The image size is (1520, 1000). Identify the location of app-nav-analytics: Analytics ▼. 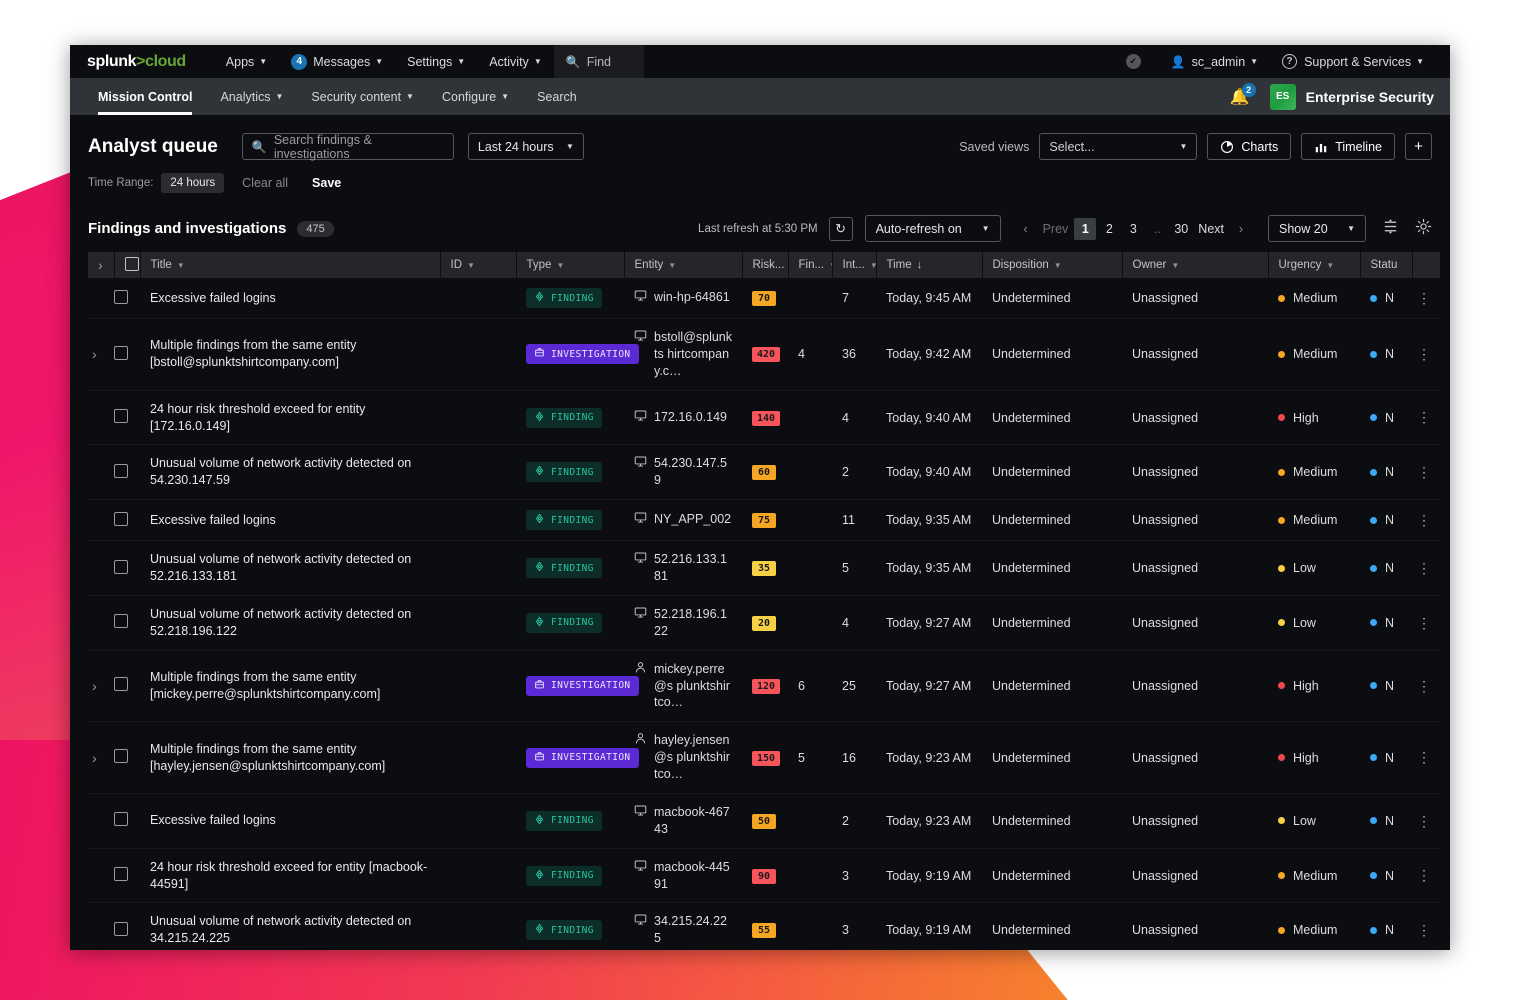
(251, 96).